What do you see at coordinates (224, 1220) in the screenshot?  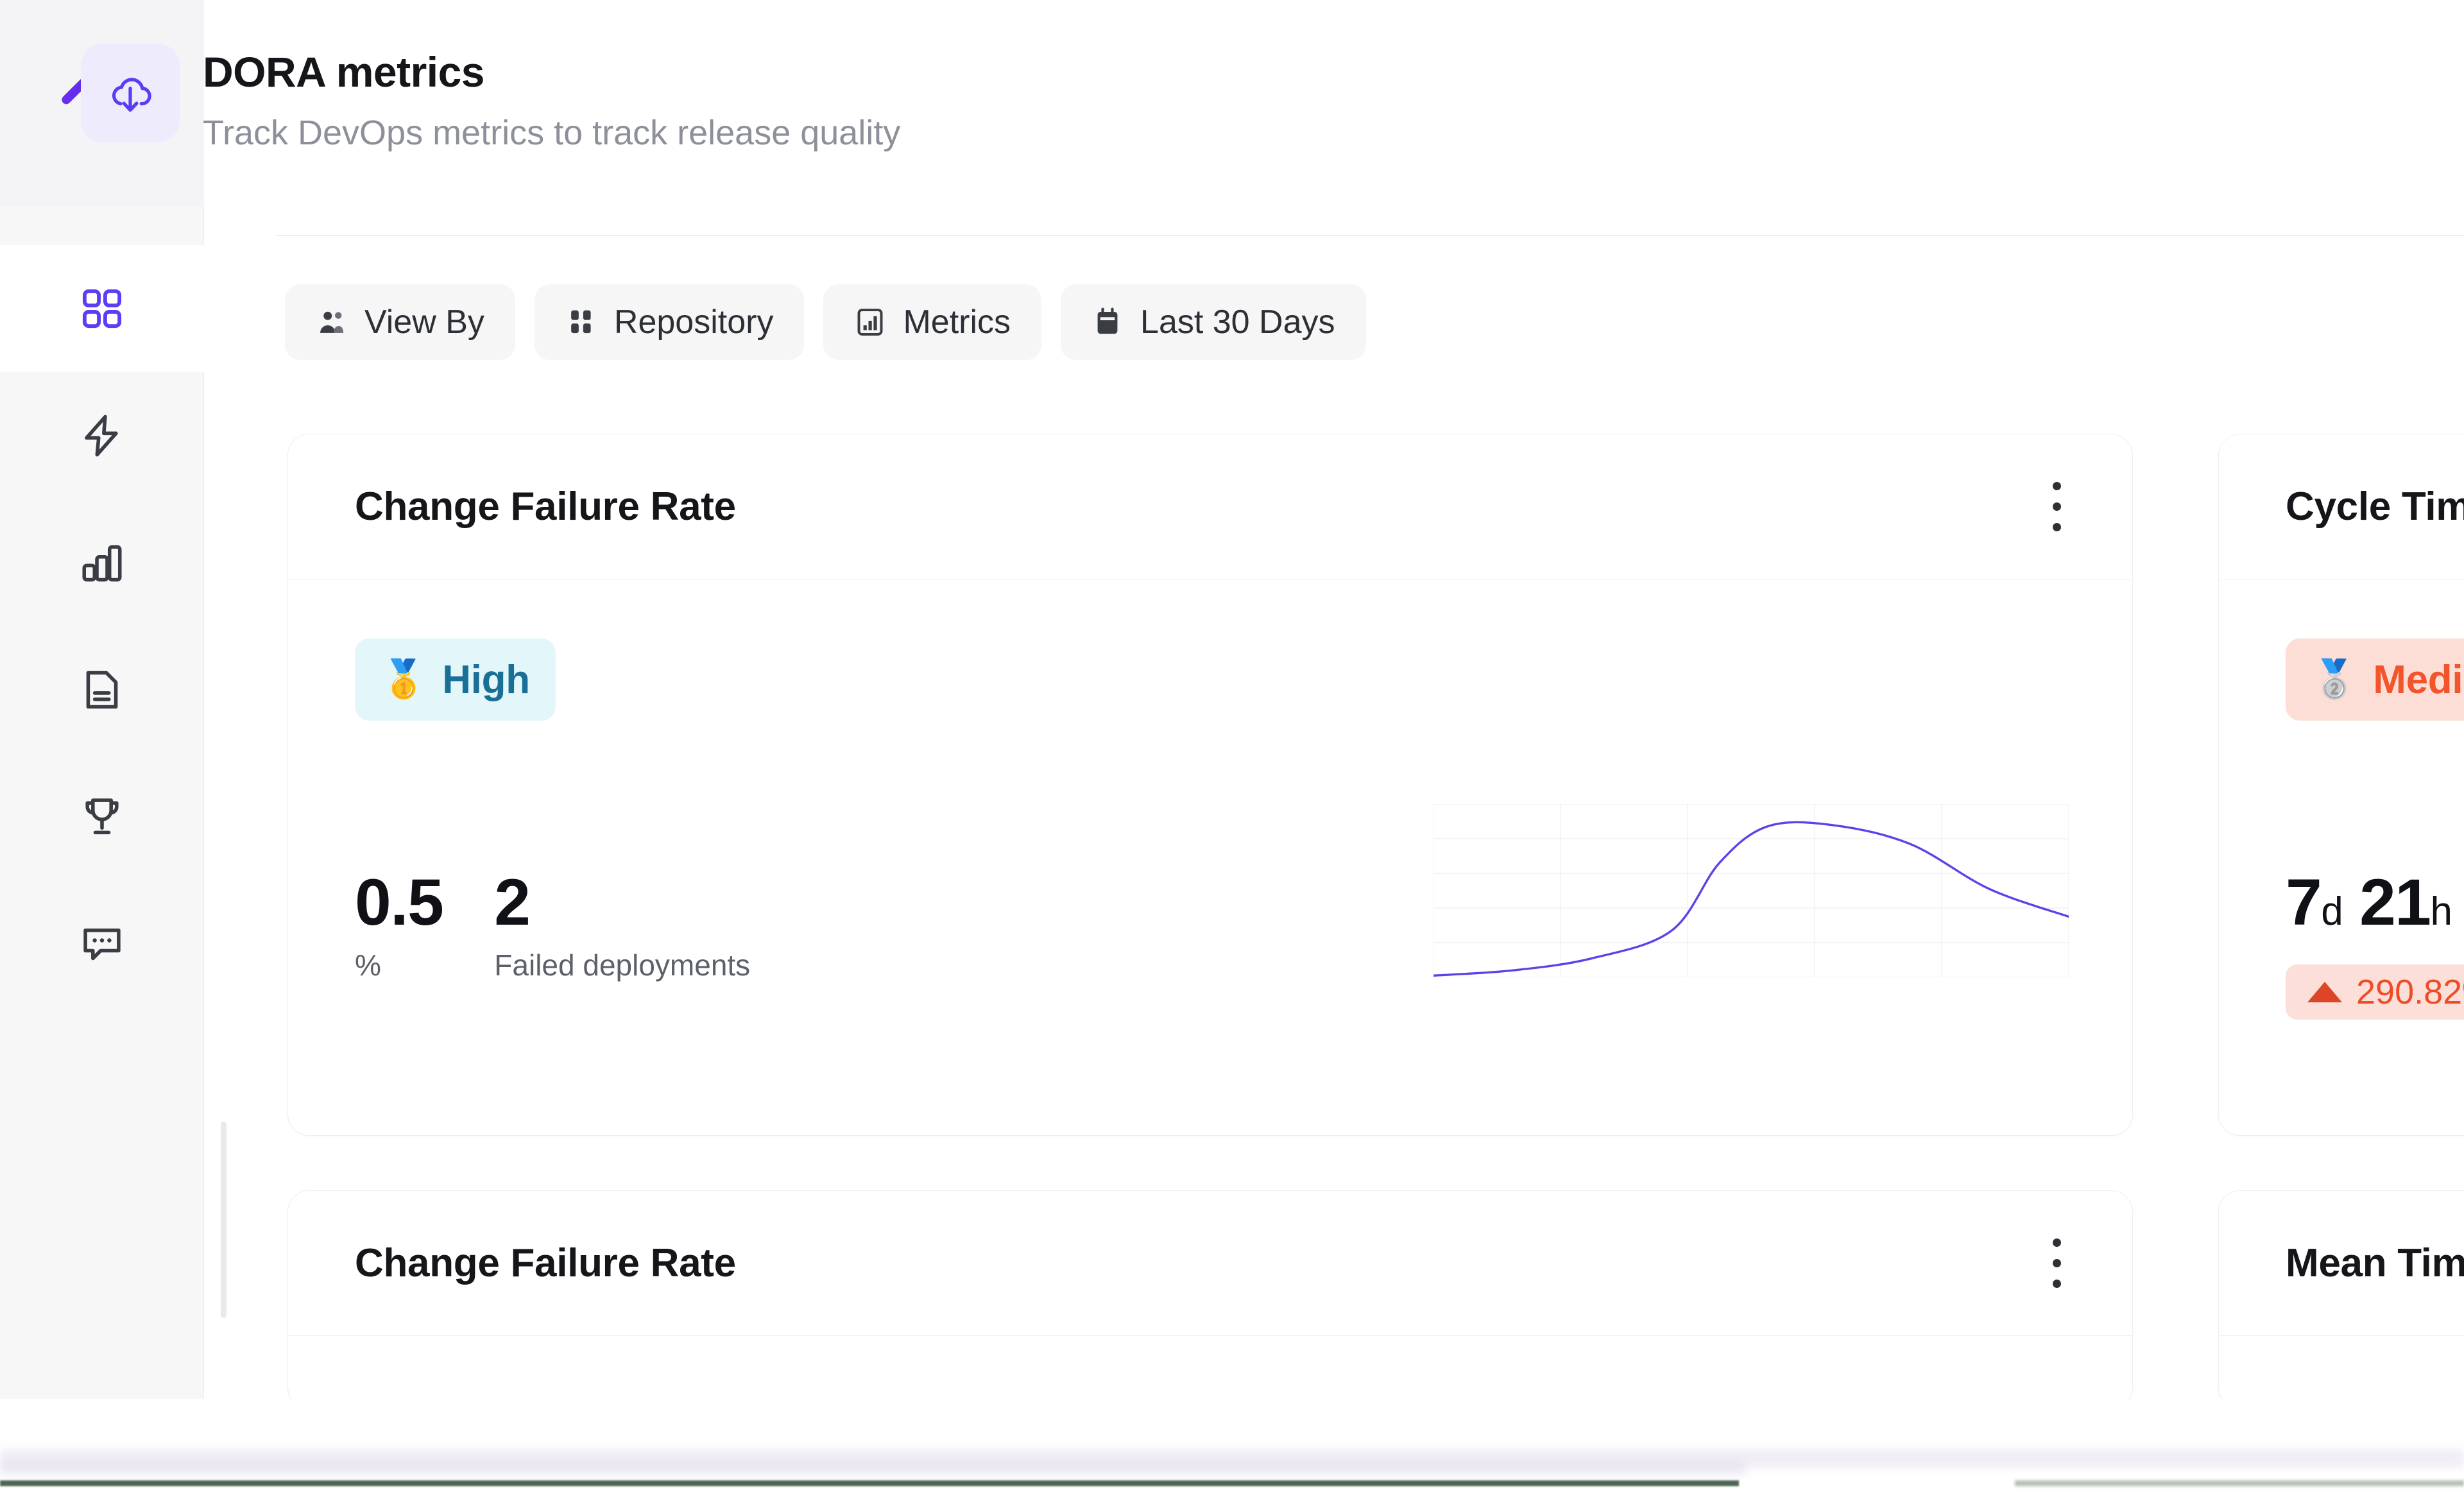 I see `vertical-scrollbar` at bounding box center [224, 1220].